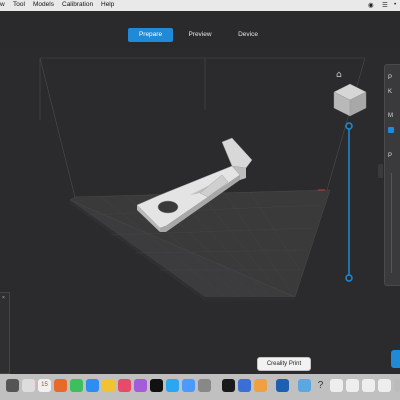 The height and width of the screenshot is (400, 400). What do you see at coordinates (284, 364) in the screenshot?
I see `dock-tooltip: Creality Print` at bounding box center [284, 364].